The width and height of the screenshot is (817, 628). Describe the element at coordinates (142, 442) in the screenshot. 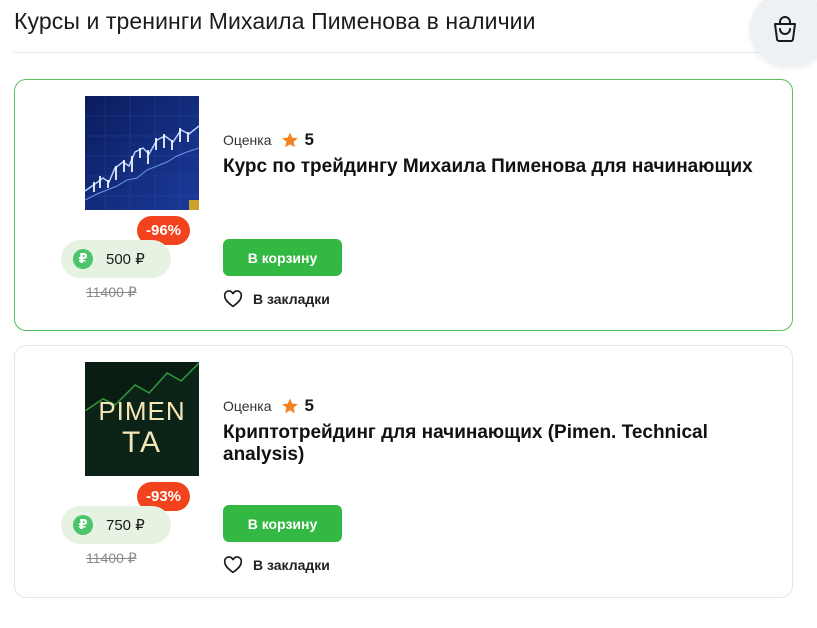

I see `thumb-logo-line2: TA` at that location.